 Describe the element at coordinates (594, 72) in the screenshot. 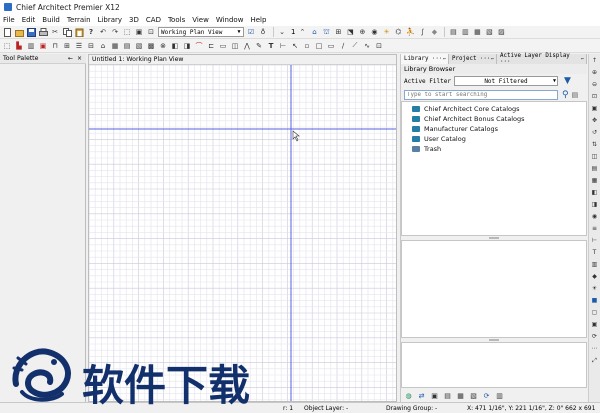

I see `zoom-in-icon: ⊕` at that location.